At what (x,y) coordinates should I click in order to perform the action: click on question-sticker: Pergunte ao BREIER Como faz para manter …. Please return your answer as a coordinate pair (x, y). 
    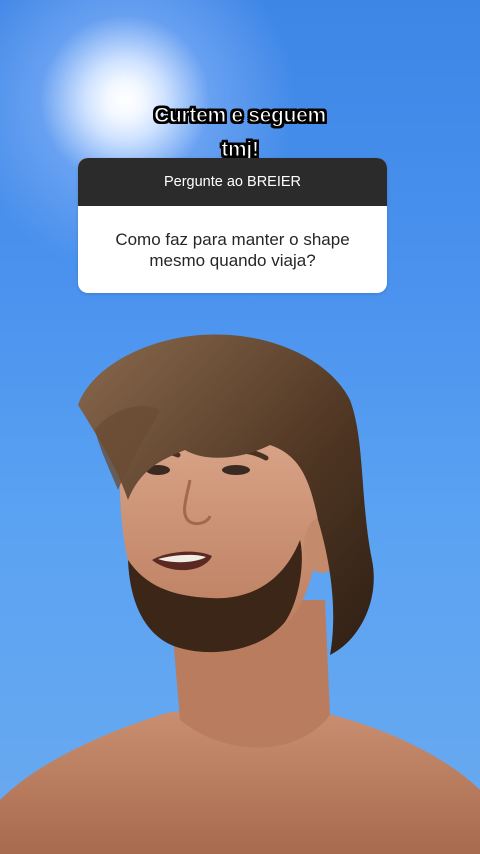
    Looking at the image, I should click on (232, 225).